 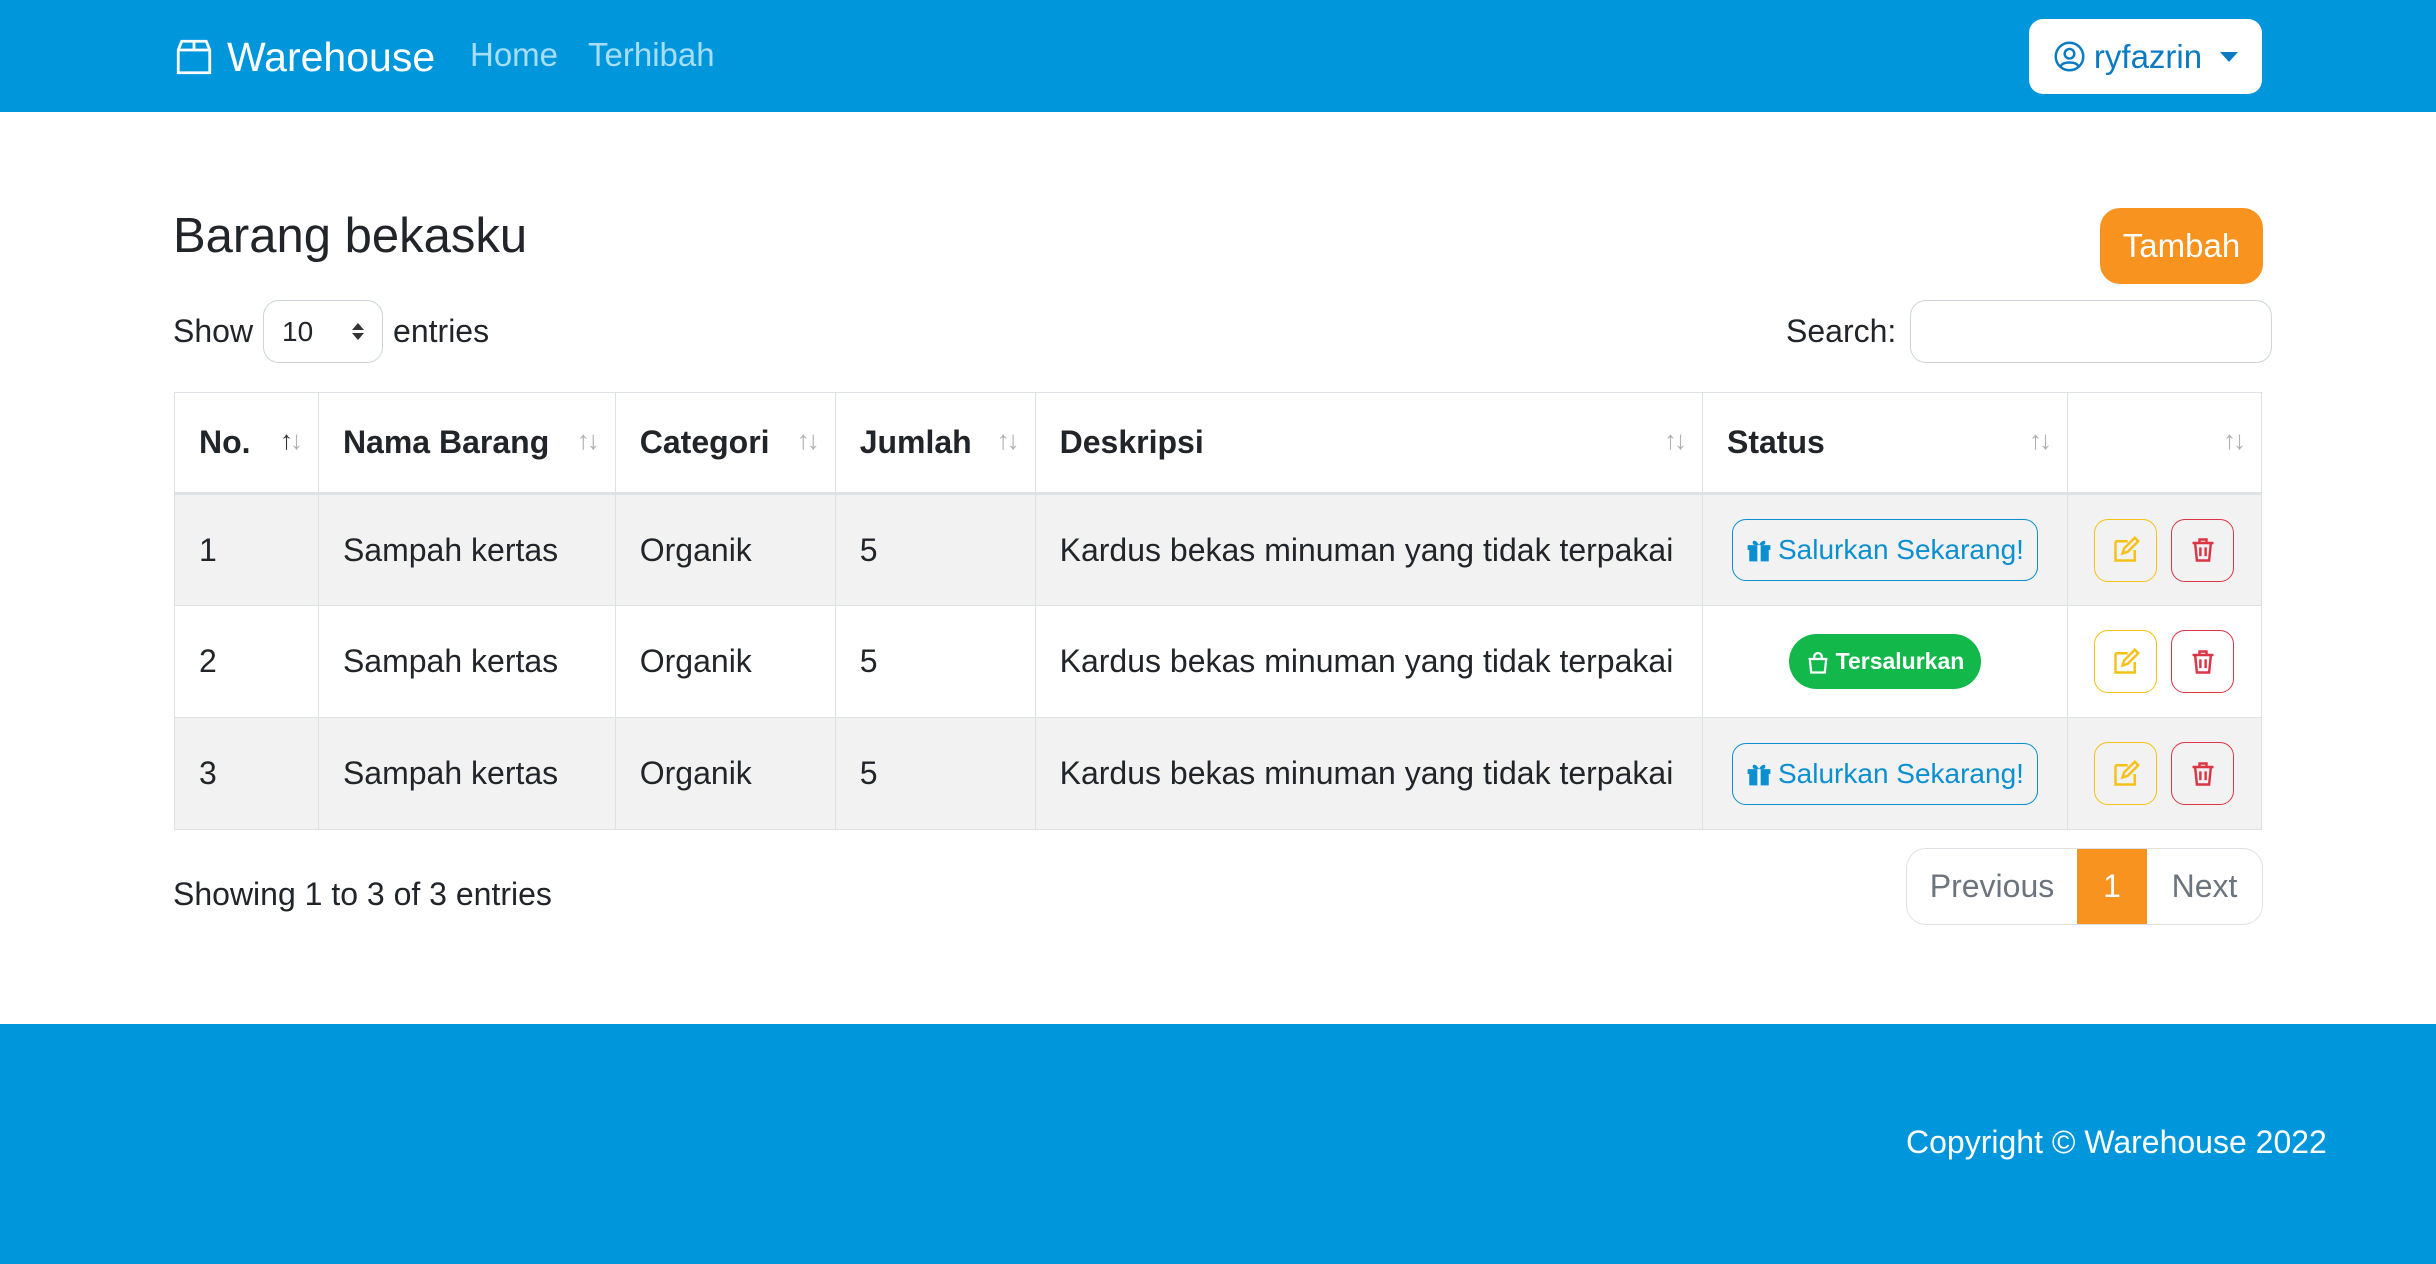 What do you see at coordinates (1775, 442) in the screenshot?
I see `col-status-label: Status` at bounding box center [1775, 442].